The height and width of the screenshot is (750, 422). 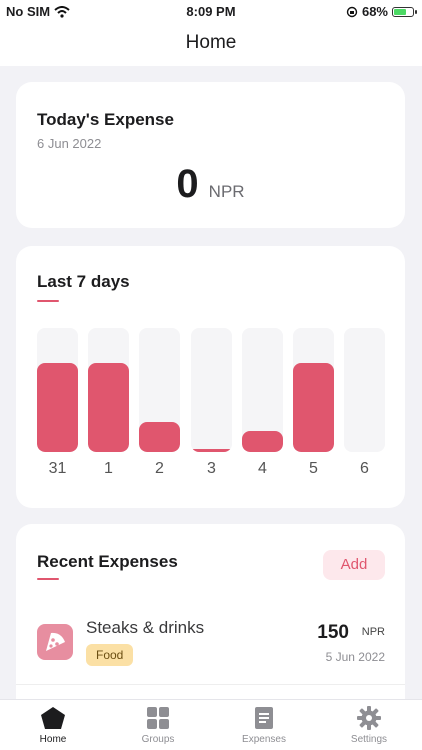 What do you see at coordinates (354, 565) in the screenshot?
I see `add-expense-button: Add` at bounding box center [354, 565].